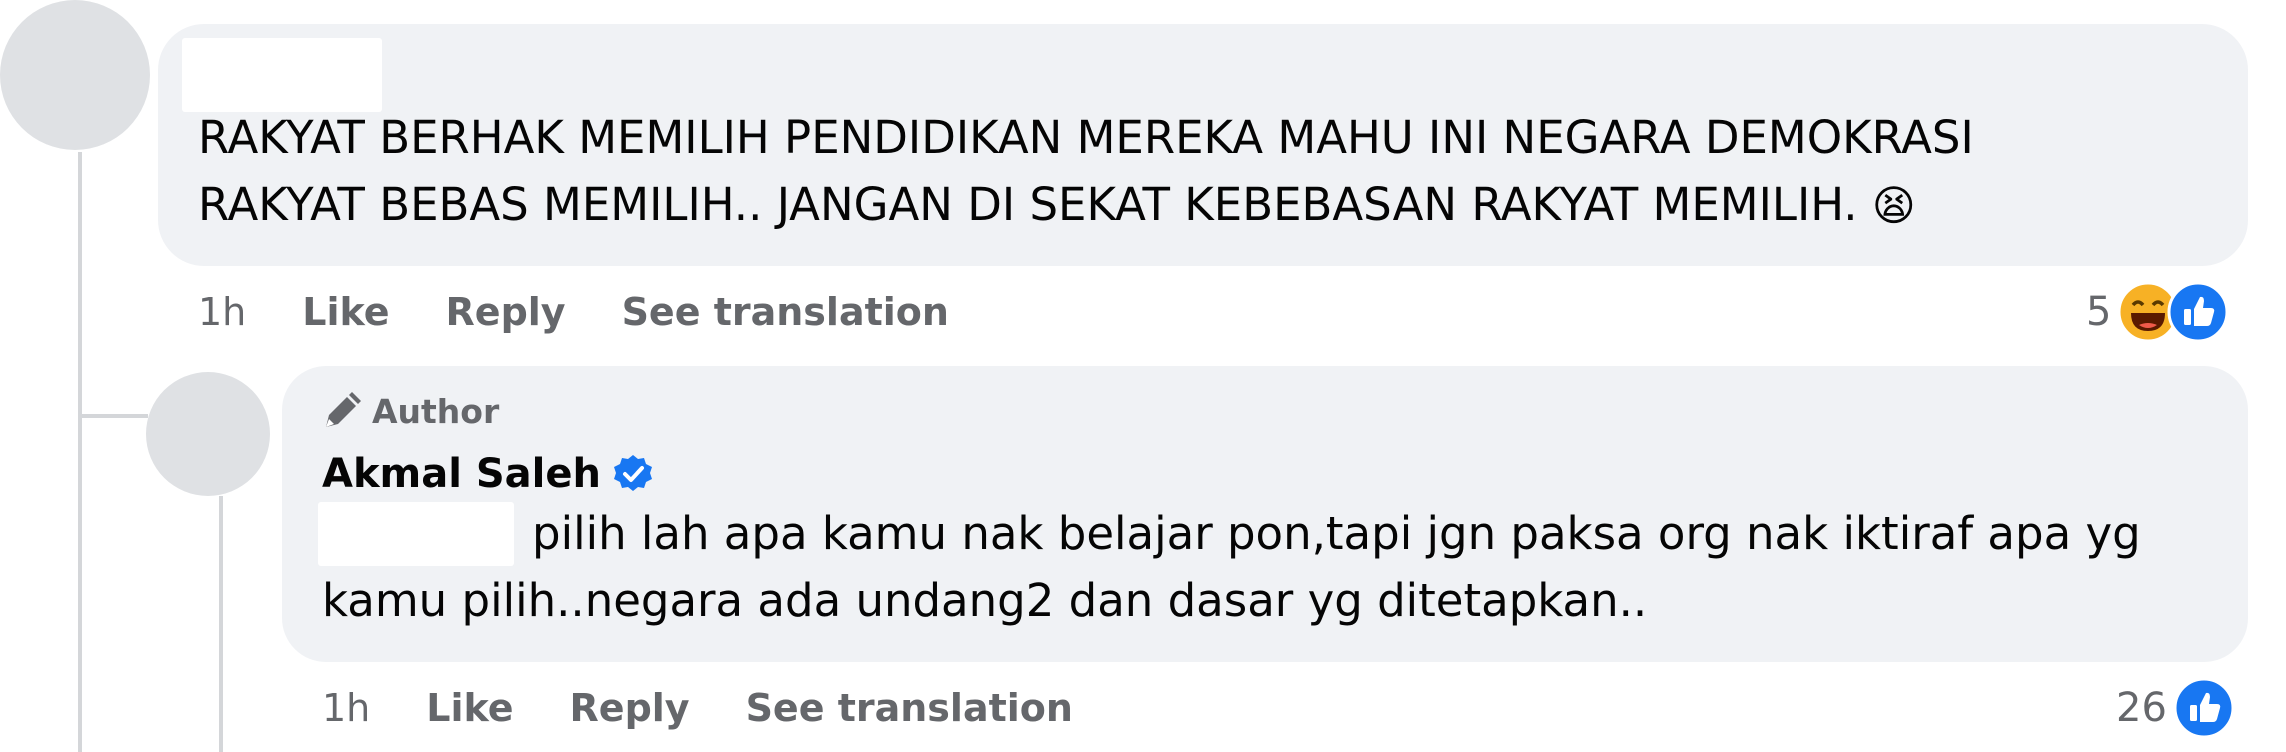 The height and width of the screenshot is (752, 2286). What do you see at coordinates (436, 411) in the screenshot?
I see `author-badge-label: Author` at bounding box center [436, 411].